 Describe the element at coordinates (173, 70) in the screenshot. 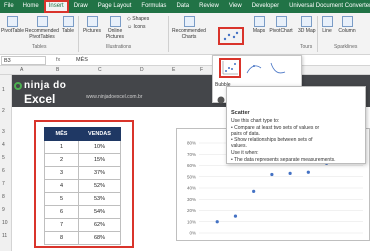

I see `column-header: E` at that location.